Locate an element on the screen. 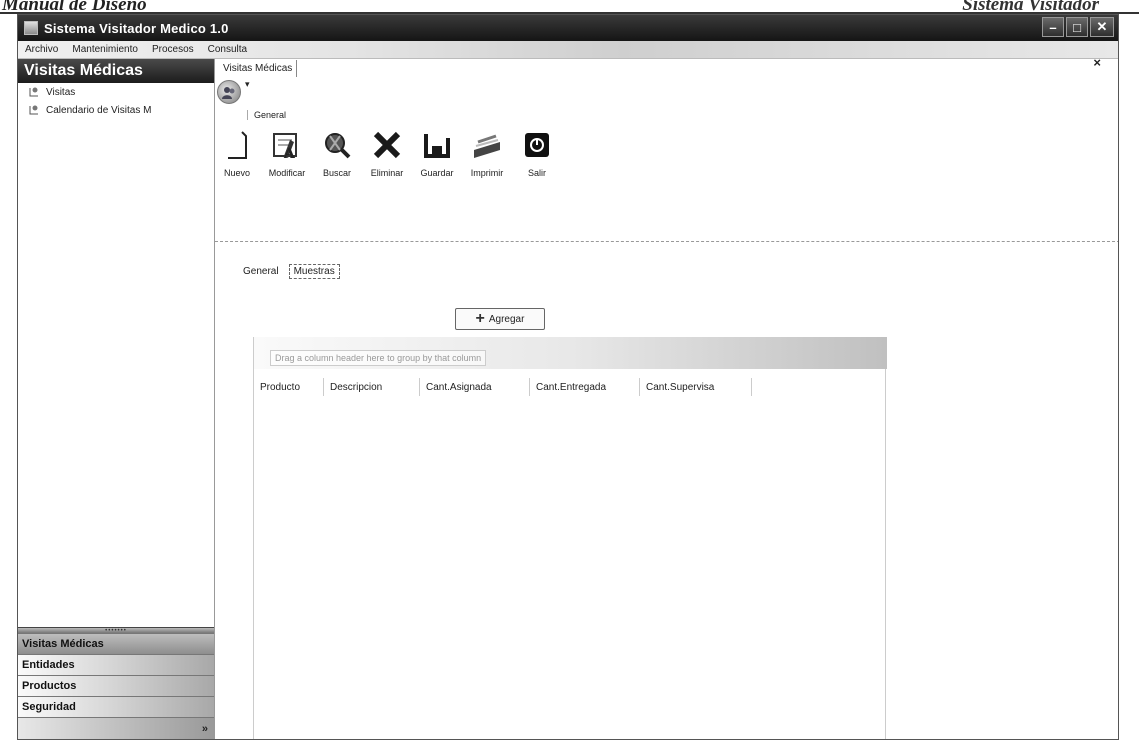  modificar-label: Modificar is located at coordinates (287, 173).